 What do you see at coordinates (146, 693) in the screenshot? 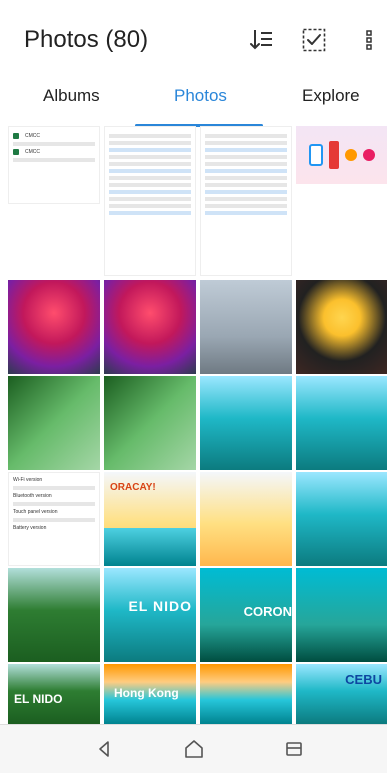
I see `hongkong-label: Hong Kong` at bounding box center [146, 693].